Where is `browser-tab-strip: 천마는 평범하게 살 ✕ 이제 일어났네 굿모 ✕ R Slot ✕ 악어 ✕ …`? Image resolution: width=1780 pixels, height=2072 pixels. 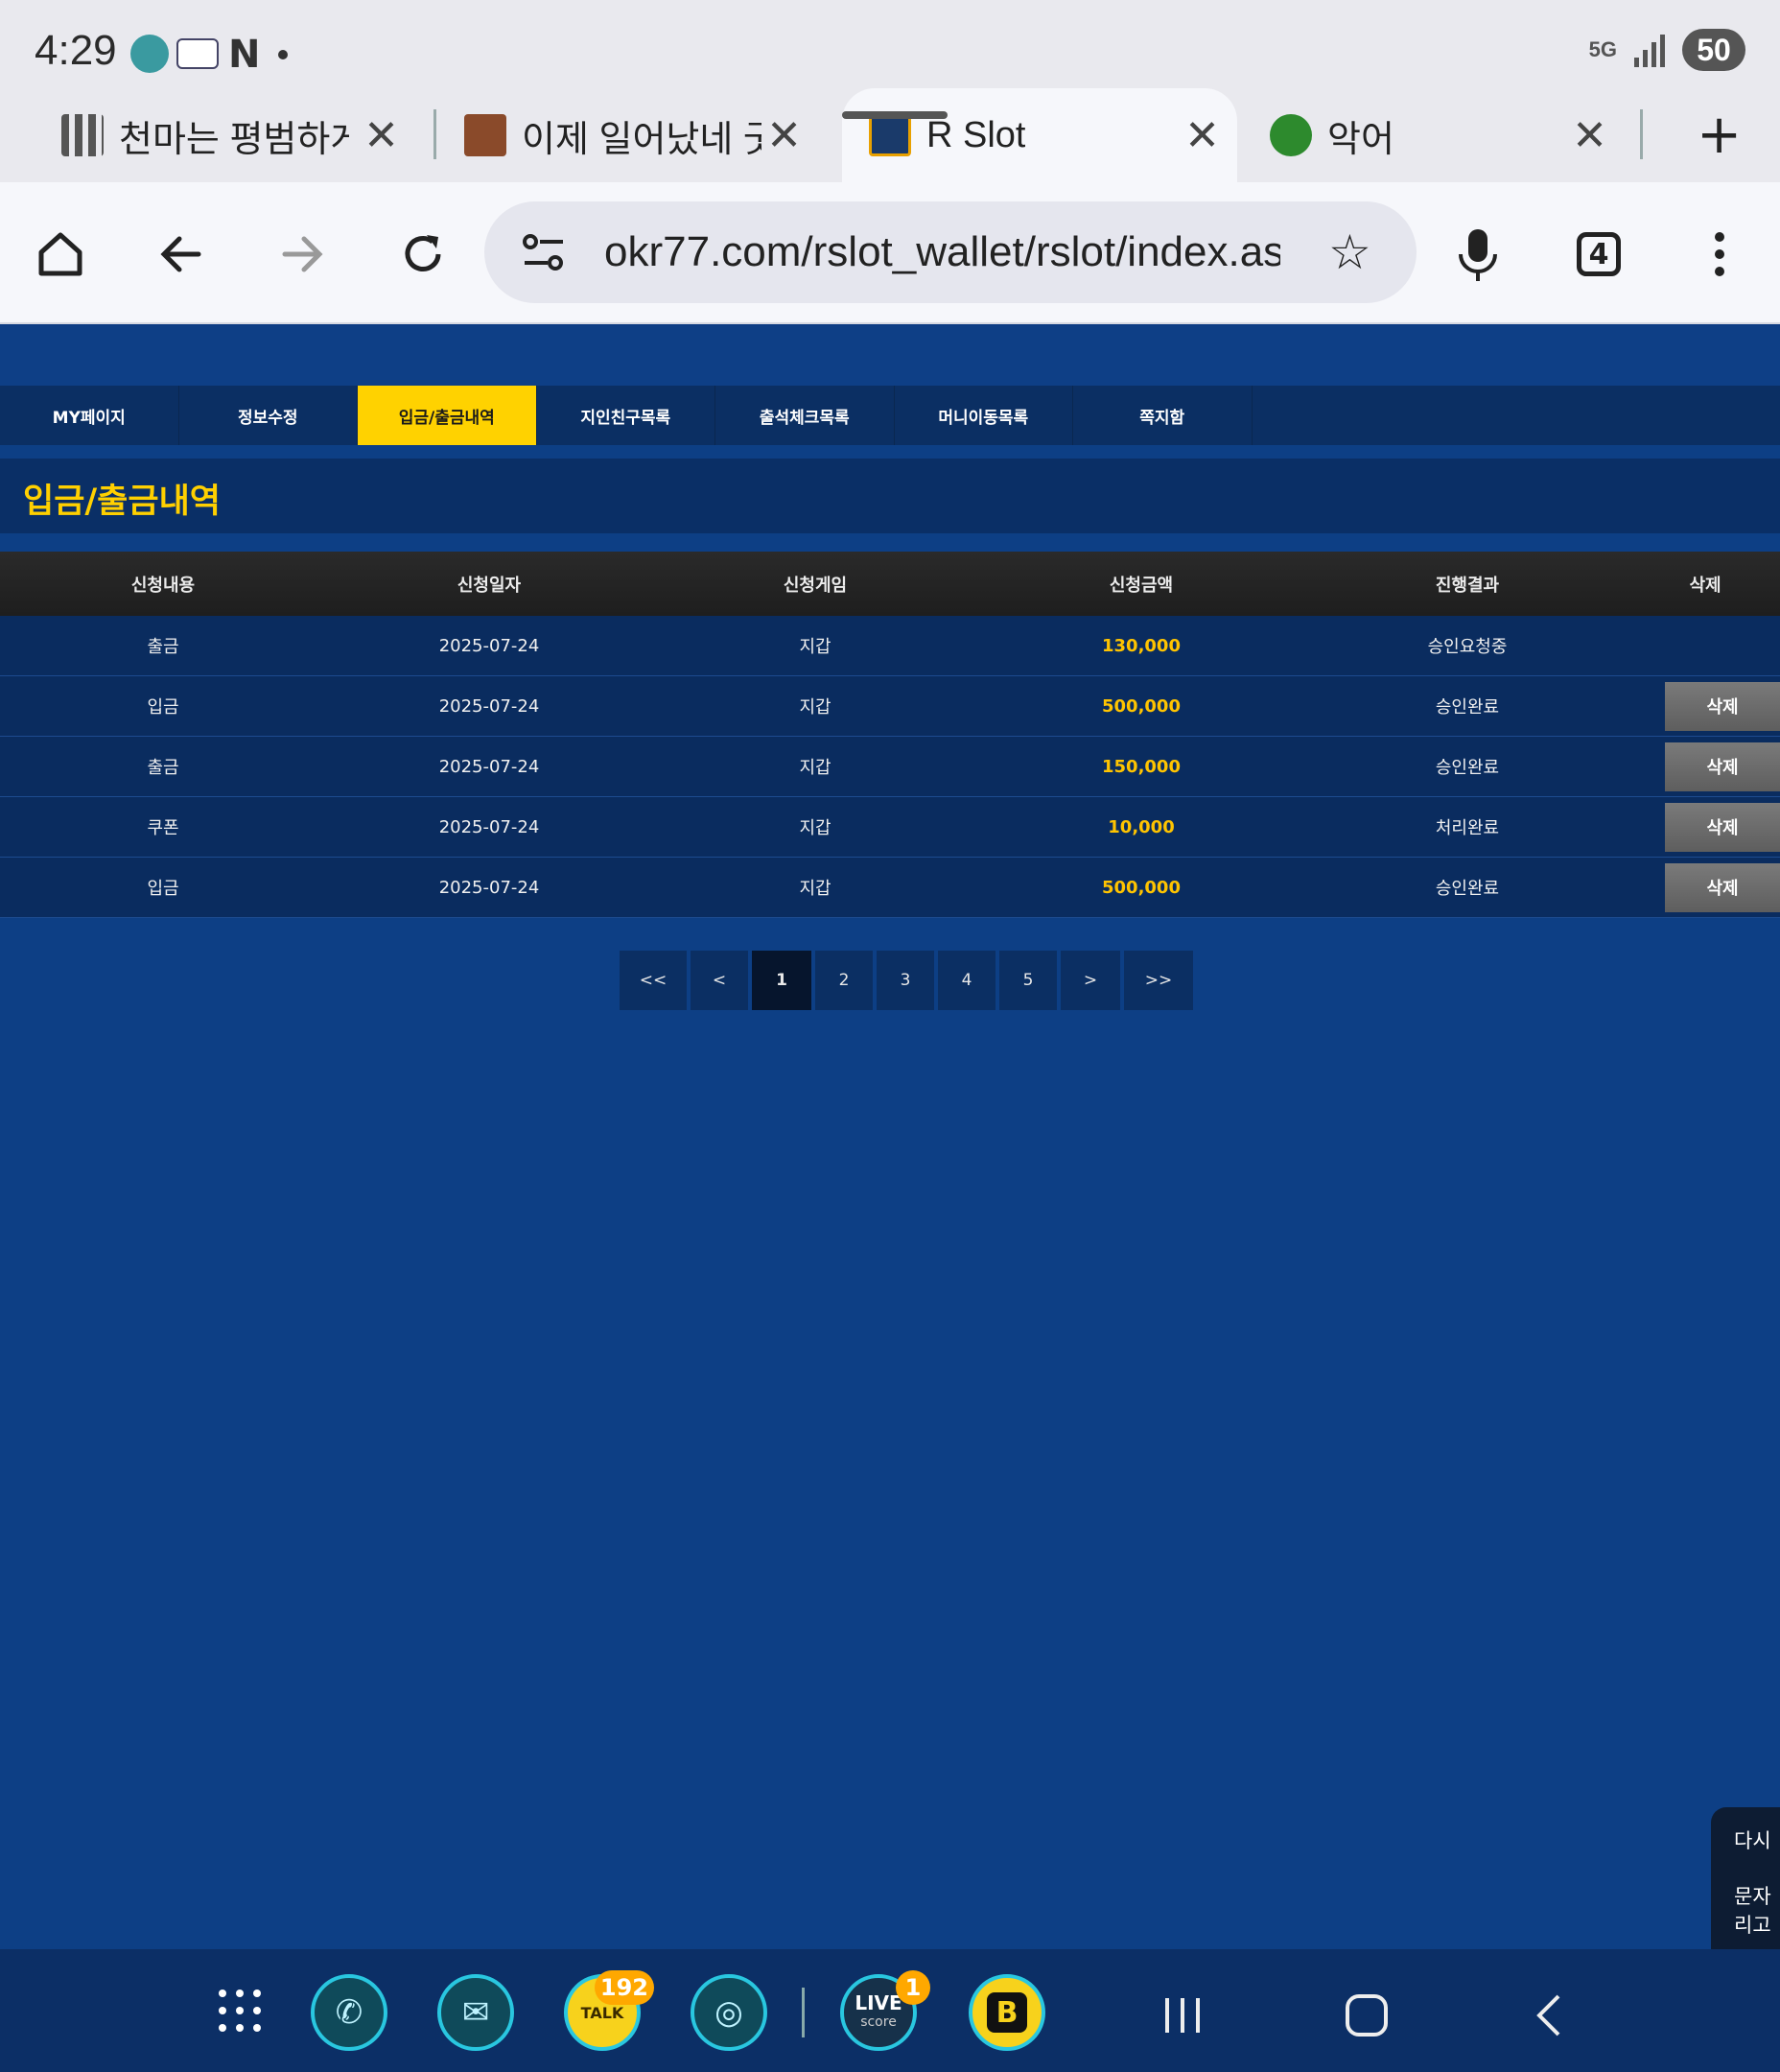 browser-tab-strip: 천마는 평범하게 살 ✕ 이제 일어났네 굿모 ✕ R Slot ✕ 악어 ✕ … is located at coordinates (890, 133).